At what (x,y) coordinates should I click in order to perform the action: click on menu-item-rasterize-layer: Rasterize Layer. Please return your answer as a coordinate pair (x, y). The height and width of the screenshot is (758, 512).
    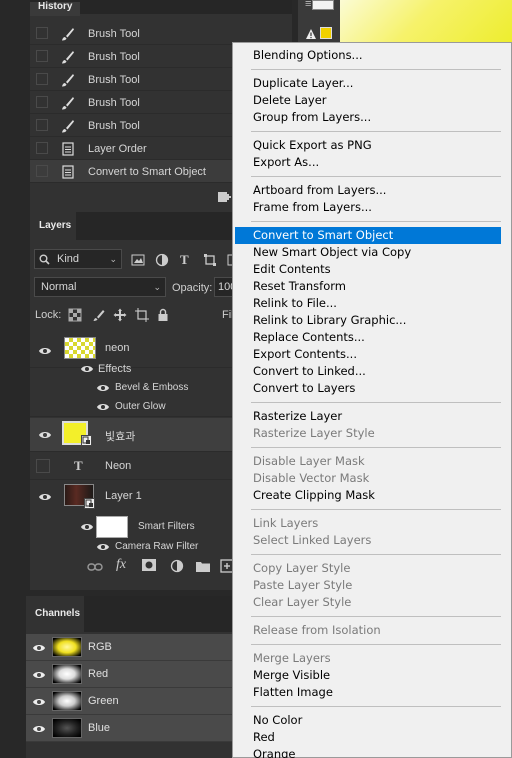
    Looking at the image, I should click on (368, 416).